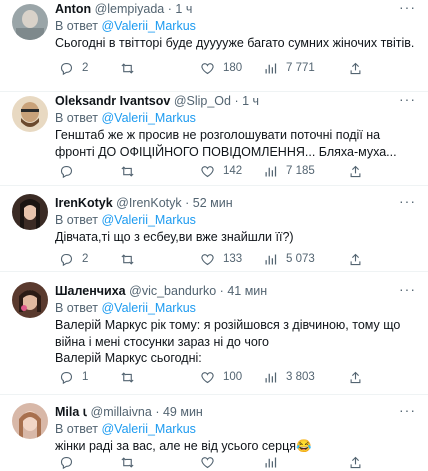 The image size is (428, 471). I want to click on tweet-actions: 142 7 185, so click(220, 171).